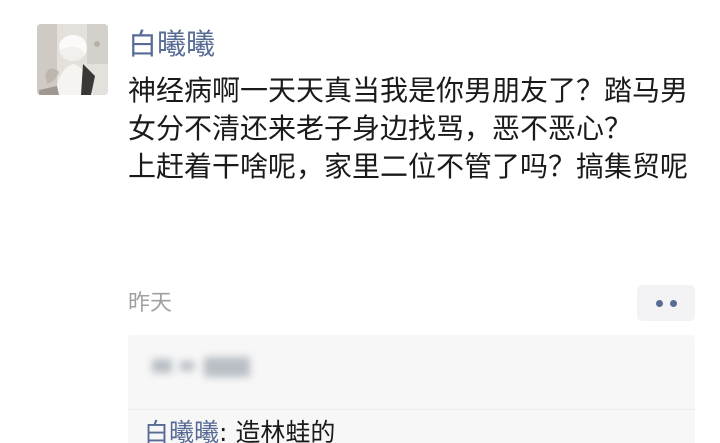 The width and height of the screenshot is (720, 443). What do you see at coordinates (285, 430) in the screenshot?
I see `comment-text: 造林蛙的` at bounding box center [285, 430].